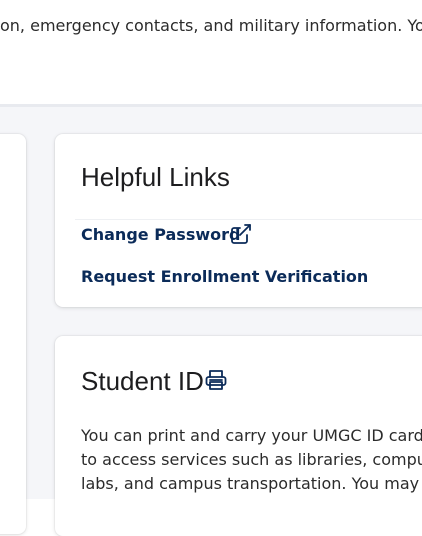  I want to click on divider, so click(248, 219).